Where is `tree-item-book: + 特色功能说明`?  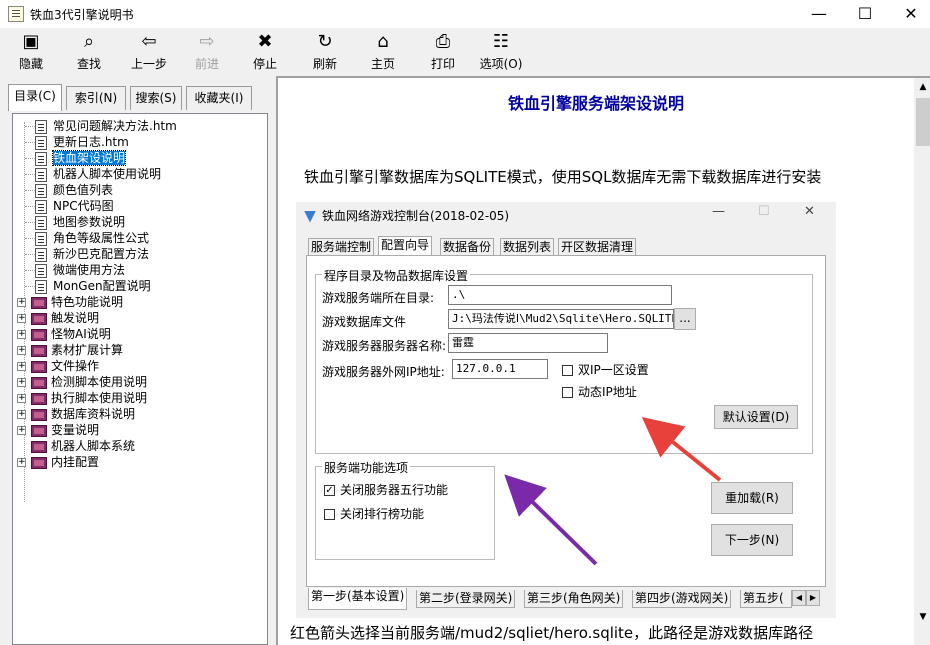 tree-item-book: + 特色功能说明 is located at coordinates (70, 302).